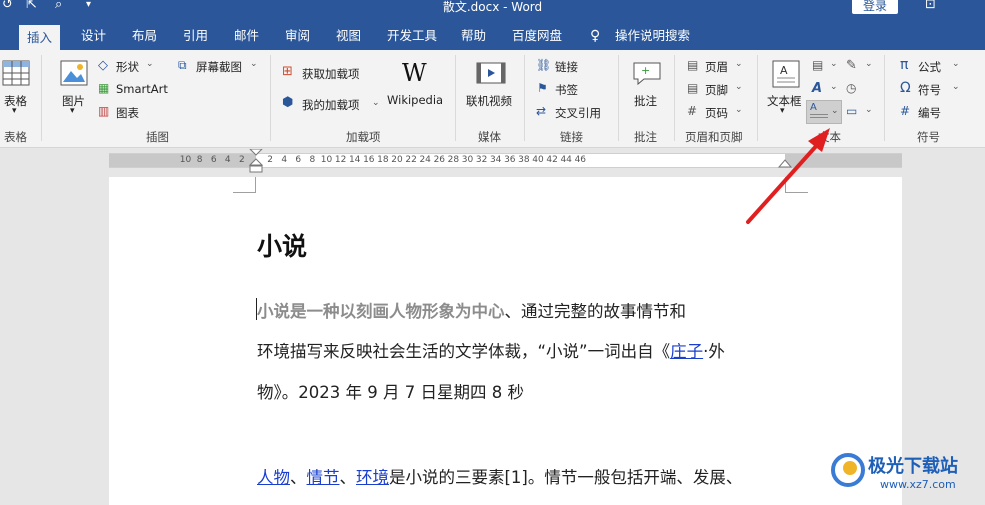  I want to click on table-icon, so click(16, 73).